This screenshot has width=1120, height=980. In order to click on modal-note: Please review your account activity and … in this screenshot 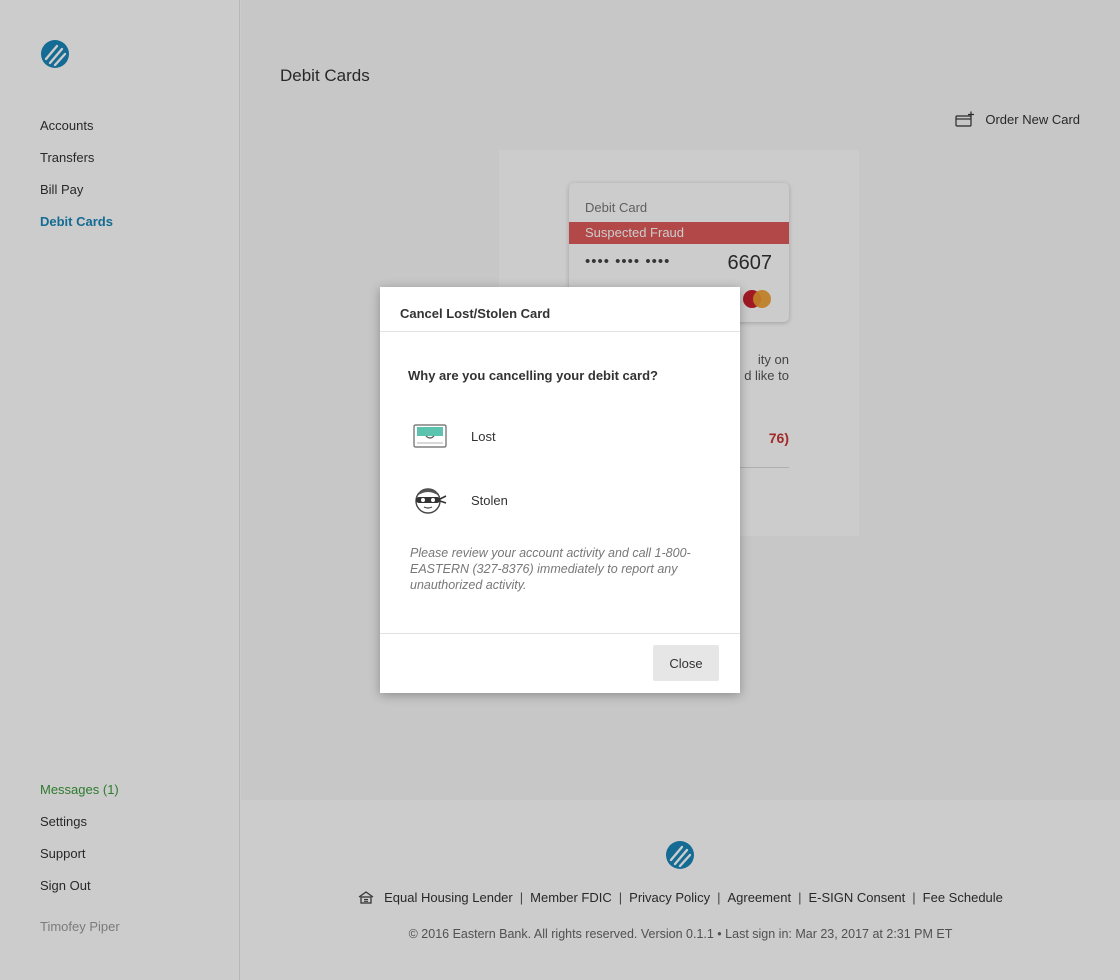, I will do `click(550, 569)`.